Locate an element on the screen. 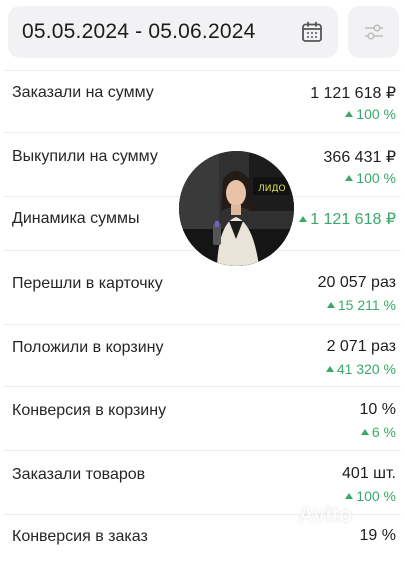 This screenshot has width=405, height=578. metric-label: Конверсия в заказ is located at coordinates (80, 536).